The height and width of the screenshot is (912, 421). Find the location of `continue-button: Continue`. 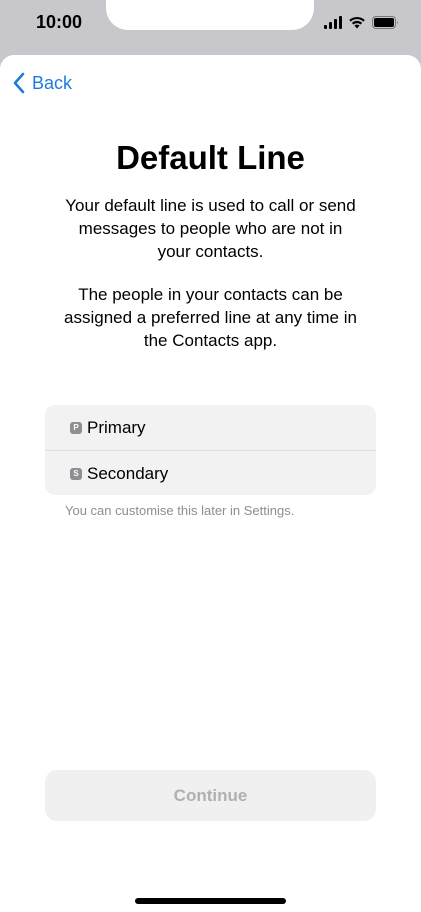

continue-button: Continue is located at coordinates (210, 795).